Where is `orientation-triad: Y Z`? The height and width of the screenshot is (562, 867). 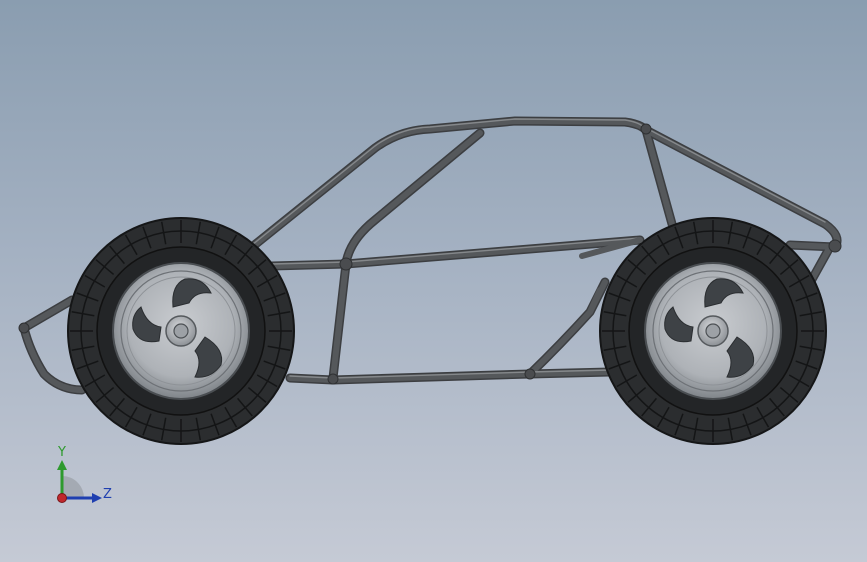 orientation-triad: Y Z is located at coordinates (84, 474).